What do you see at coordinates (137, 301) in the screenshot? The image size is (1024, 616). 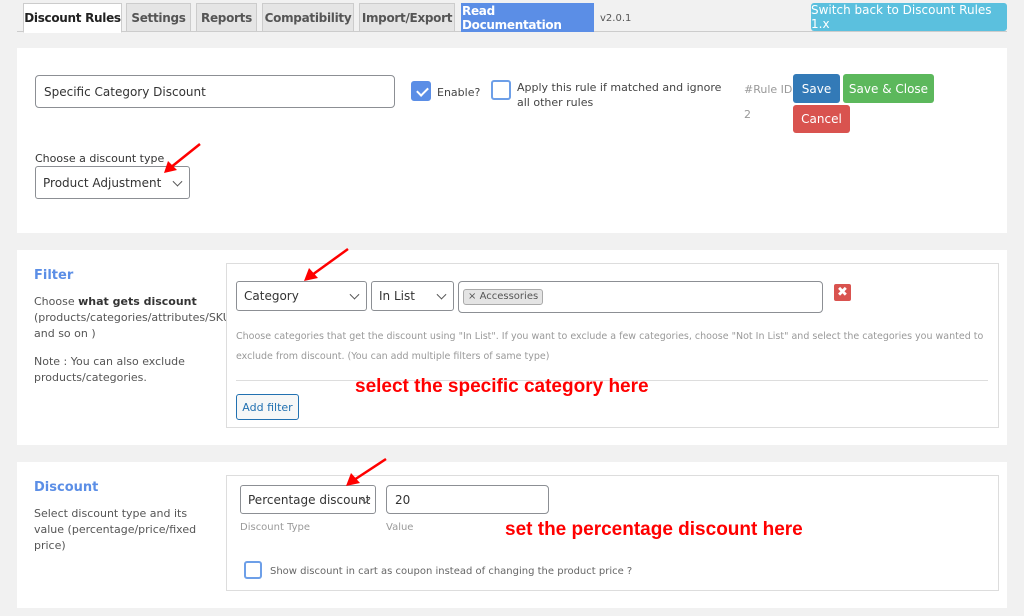 I see `filter-desc-bold: what gets discount` at bounding box center [137, 301].